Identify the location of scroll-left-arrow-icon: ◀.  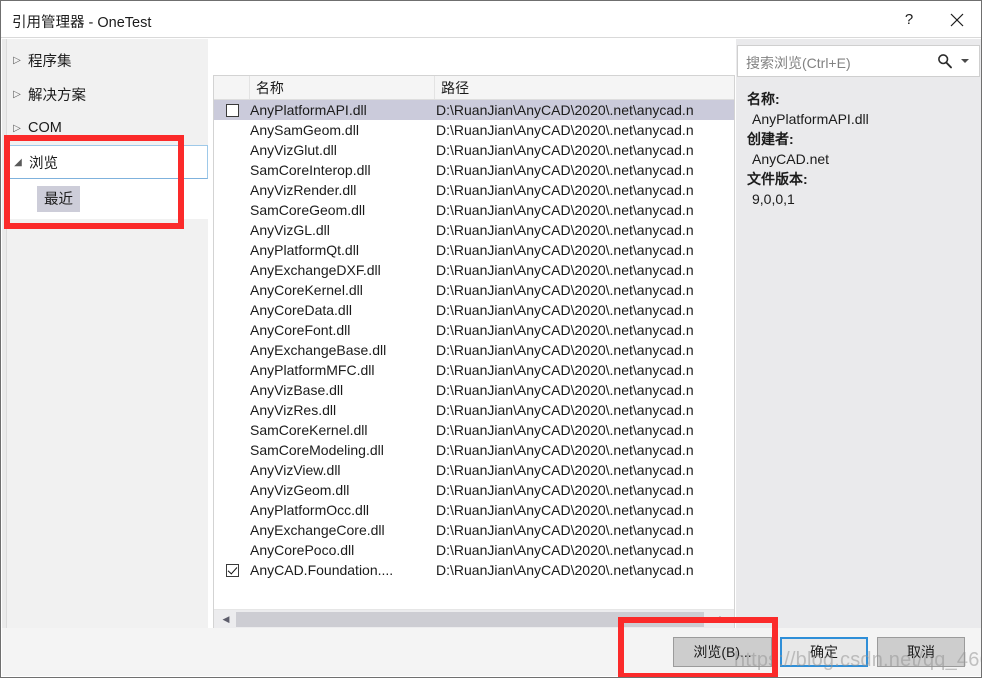
(226, 619).